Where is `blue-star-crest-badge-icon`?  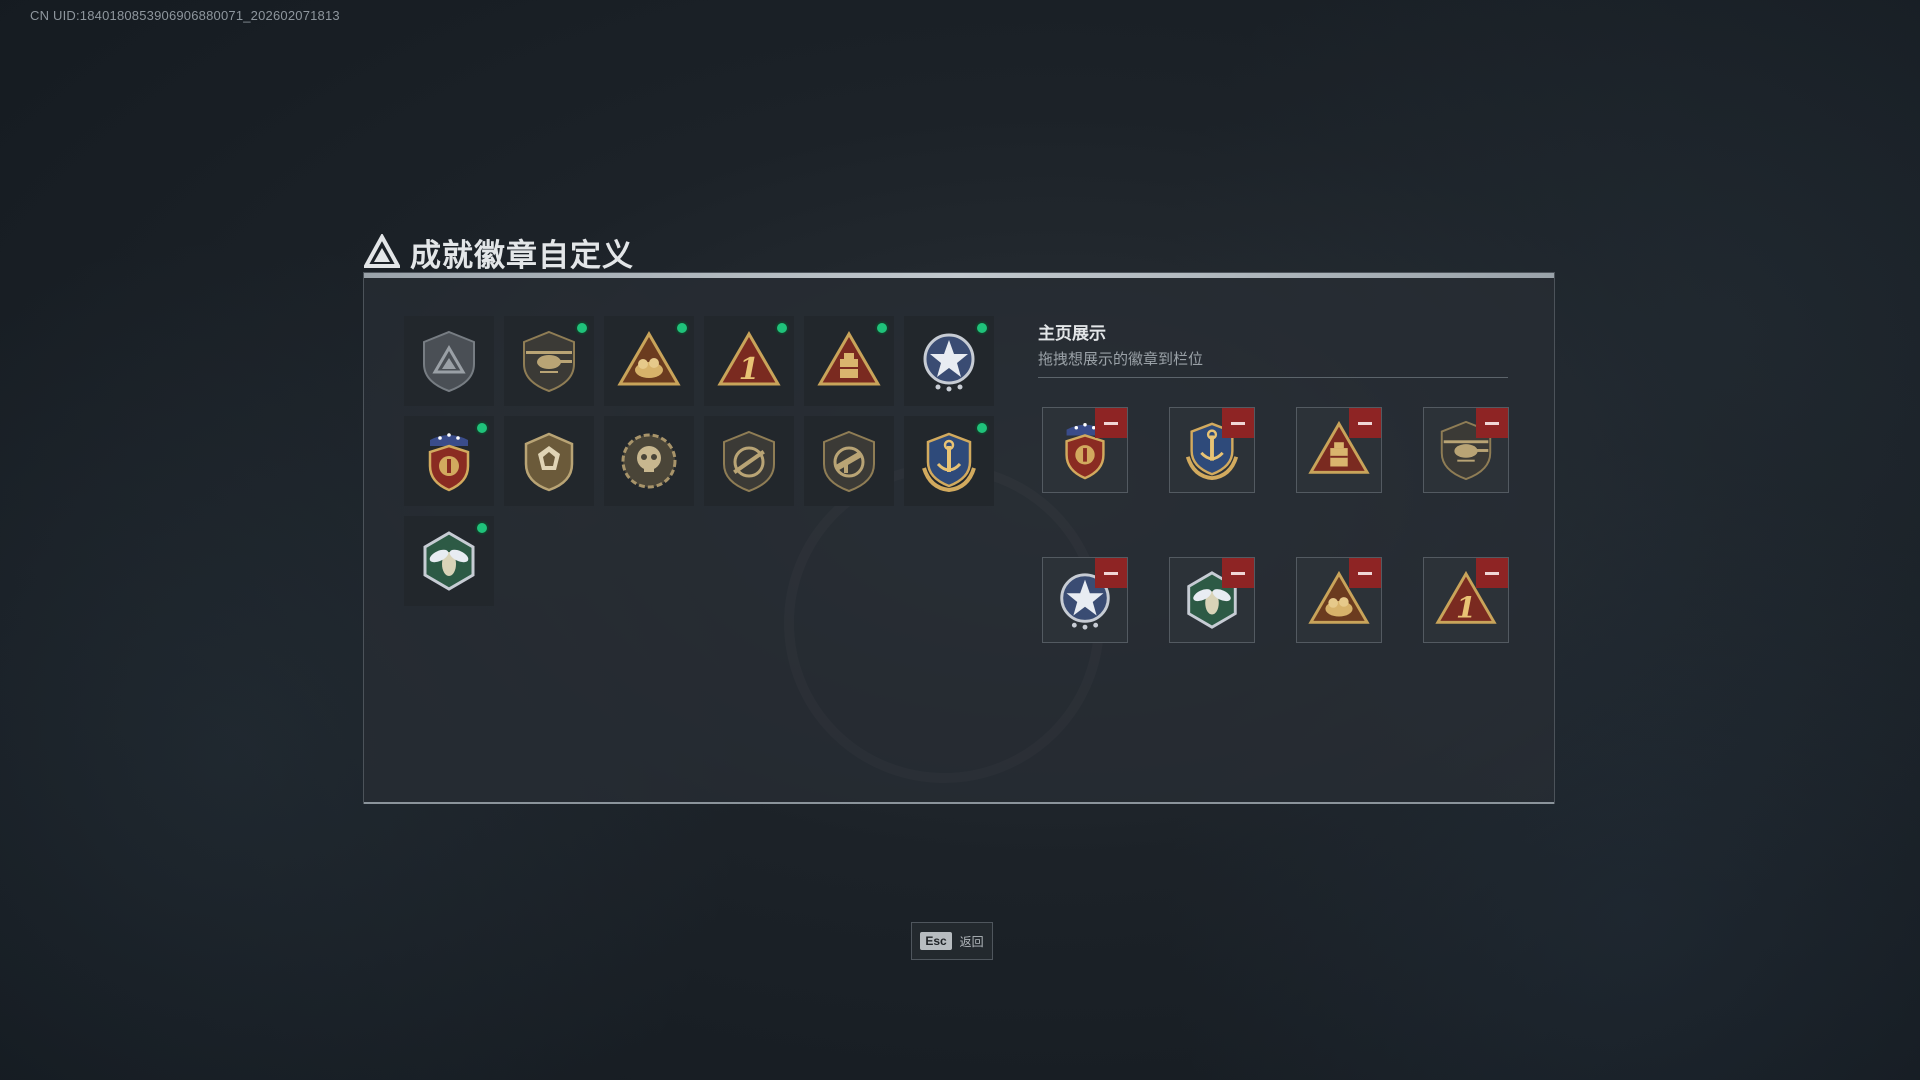 blue-star-crest-badge-icon is located at coordinates (949, 362).